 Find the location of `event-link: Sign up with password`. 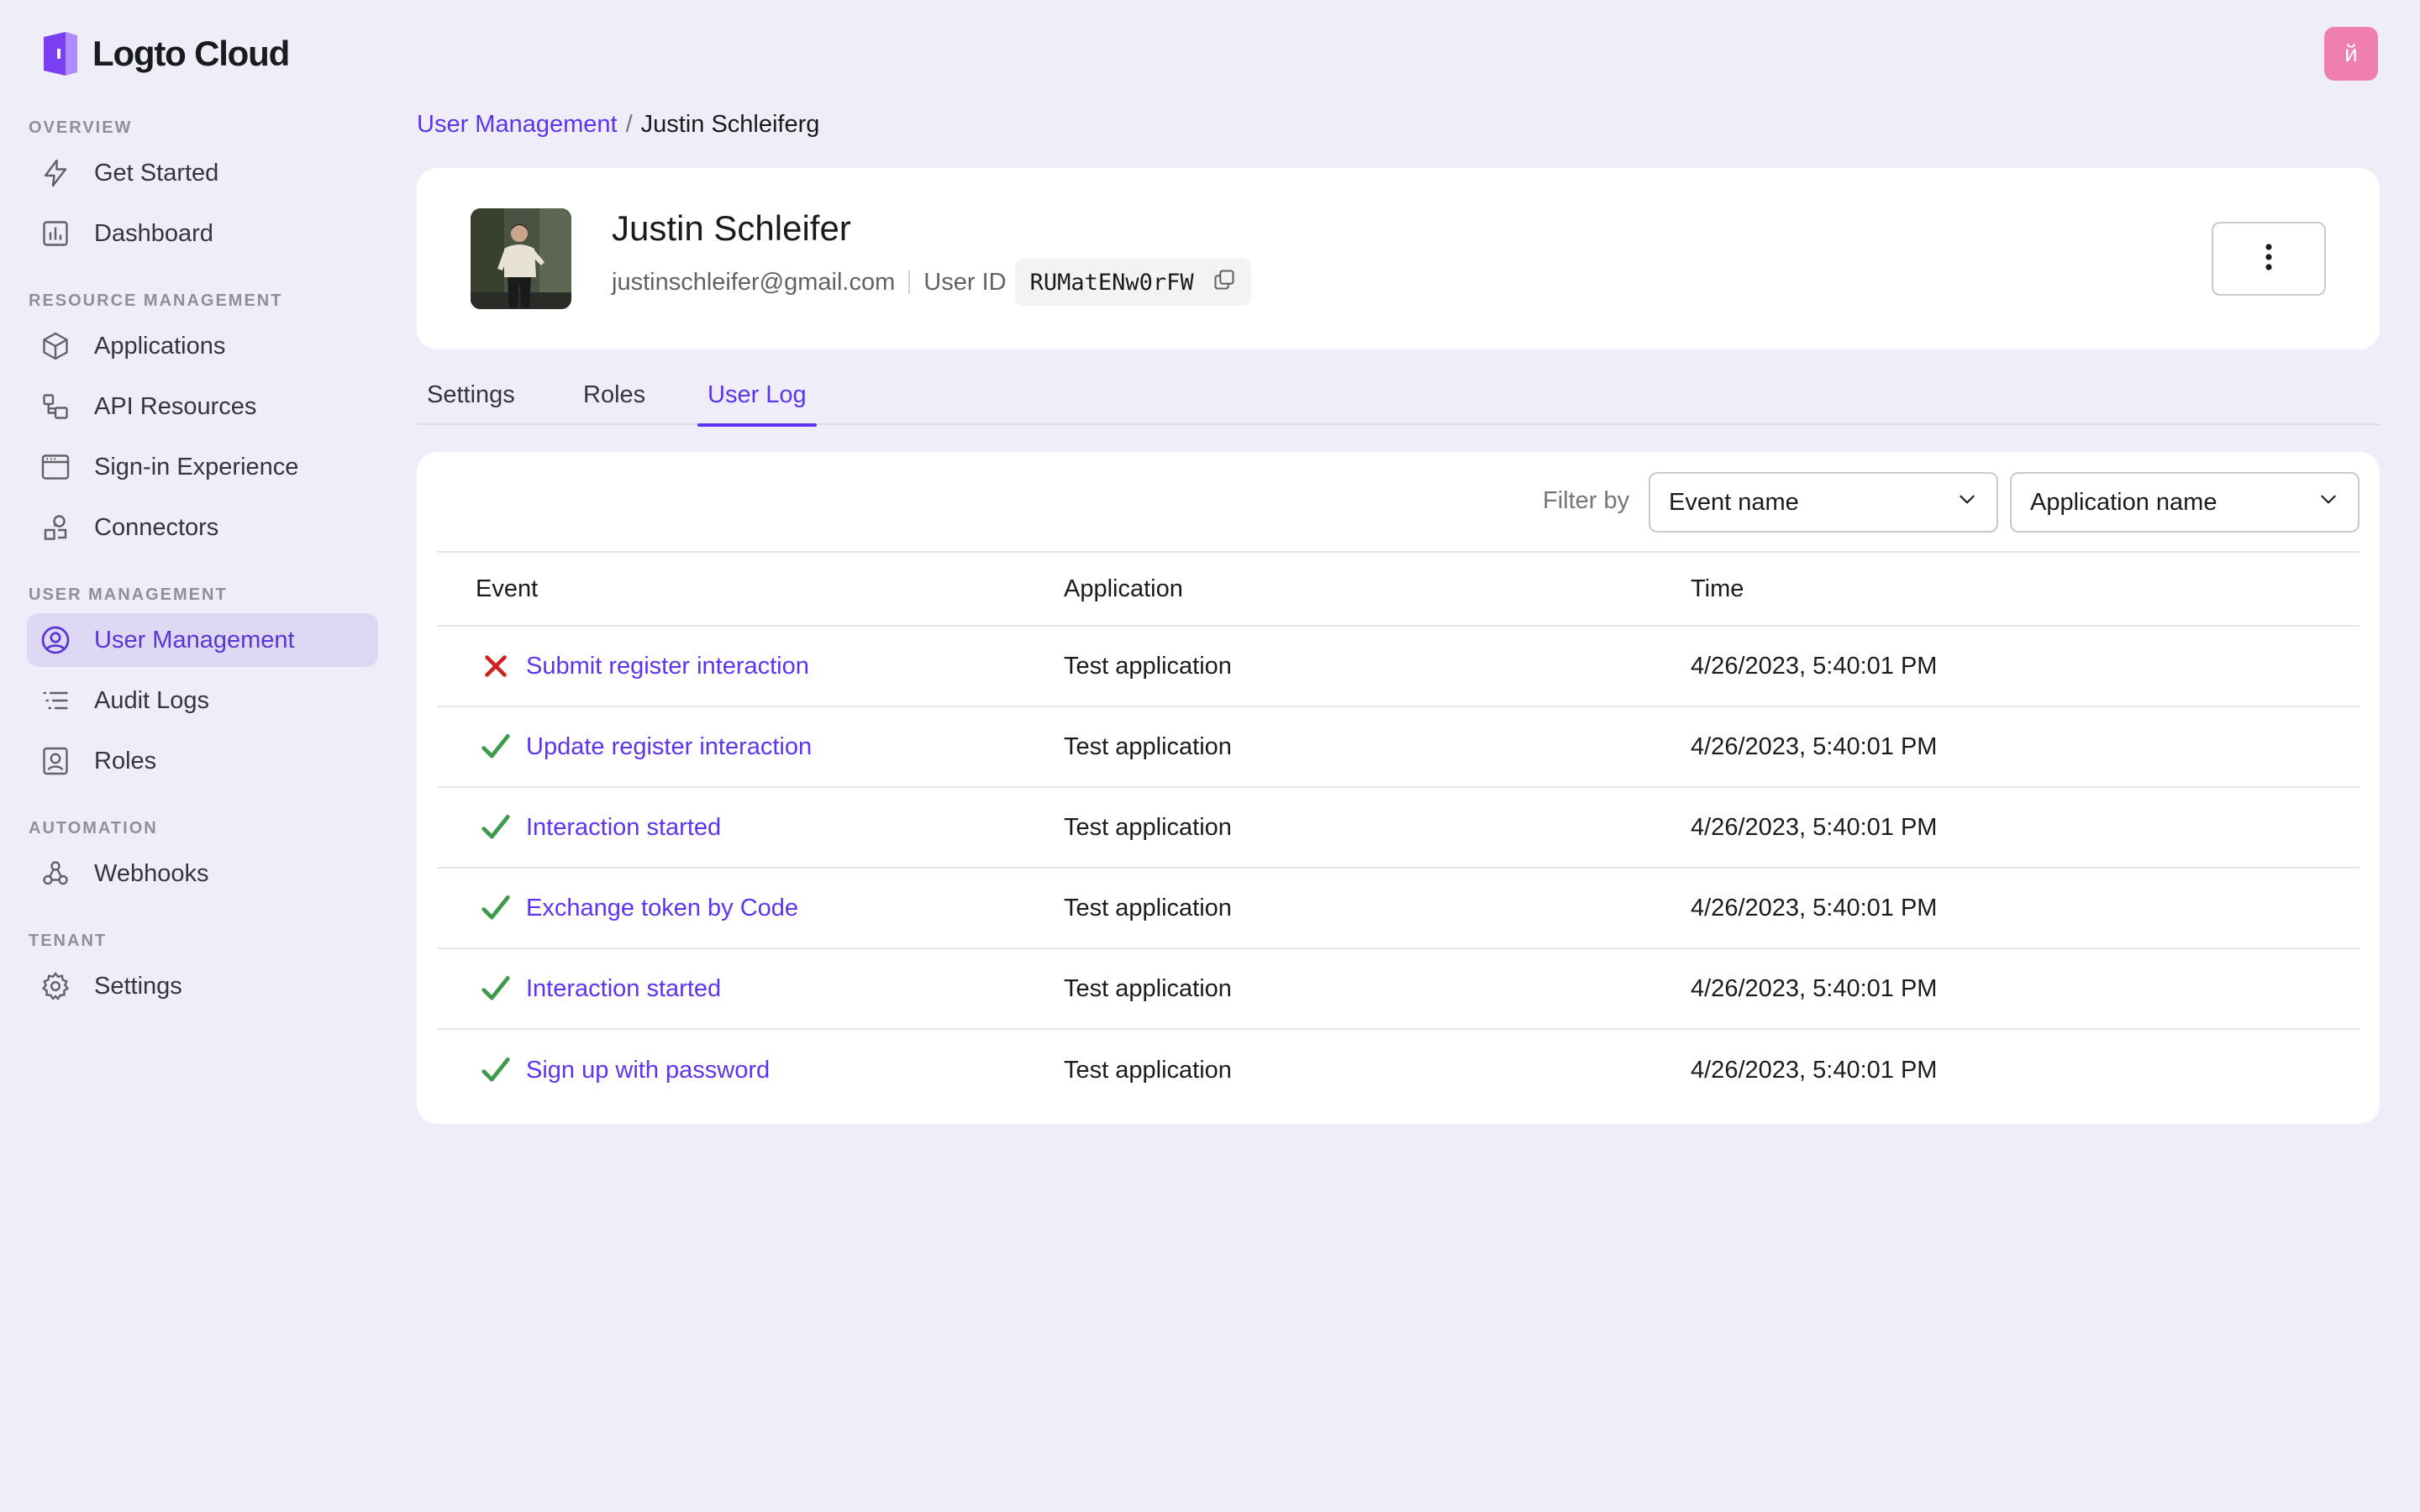

event-link: Sign up with password is located at coordinates (648, 1070).